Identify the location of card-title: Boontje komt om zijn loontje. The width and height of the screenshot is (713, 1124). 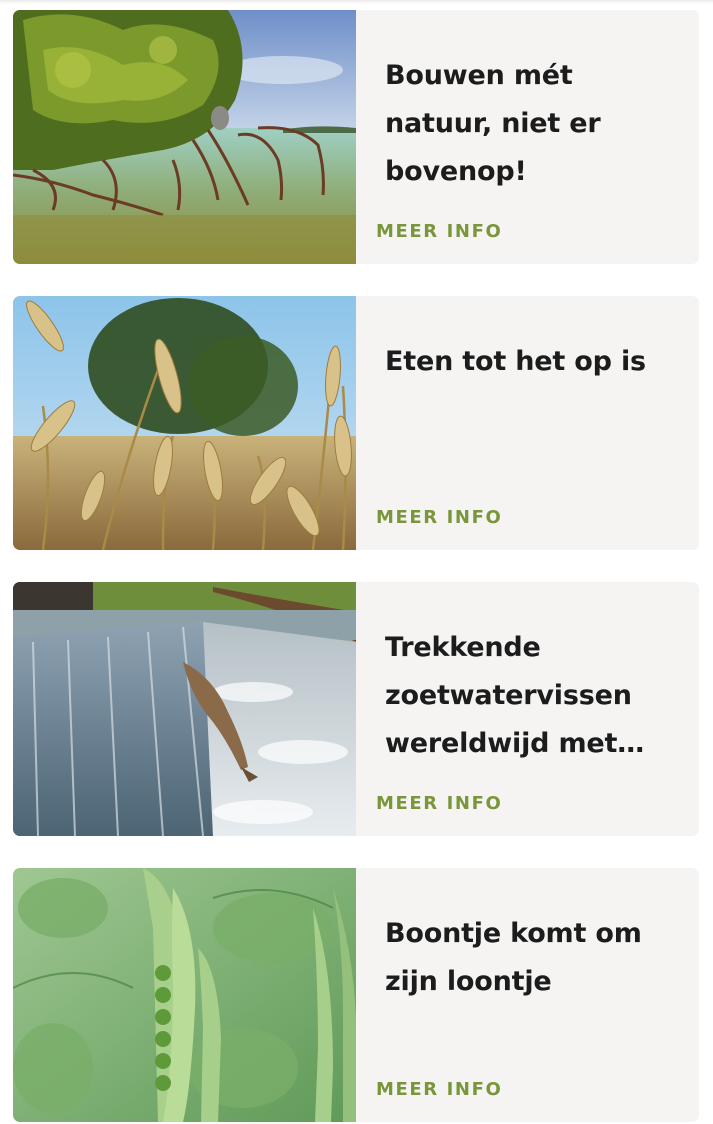
(532, 958).